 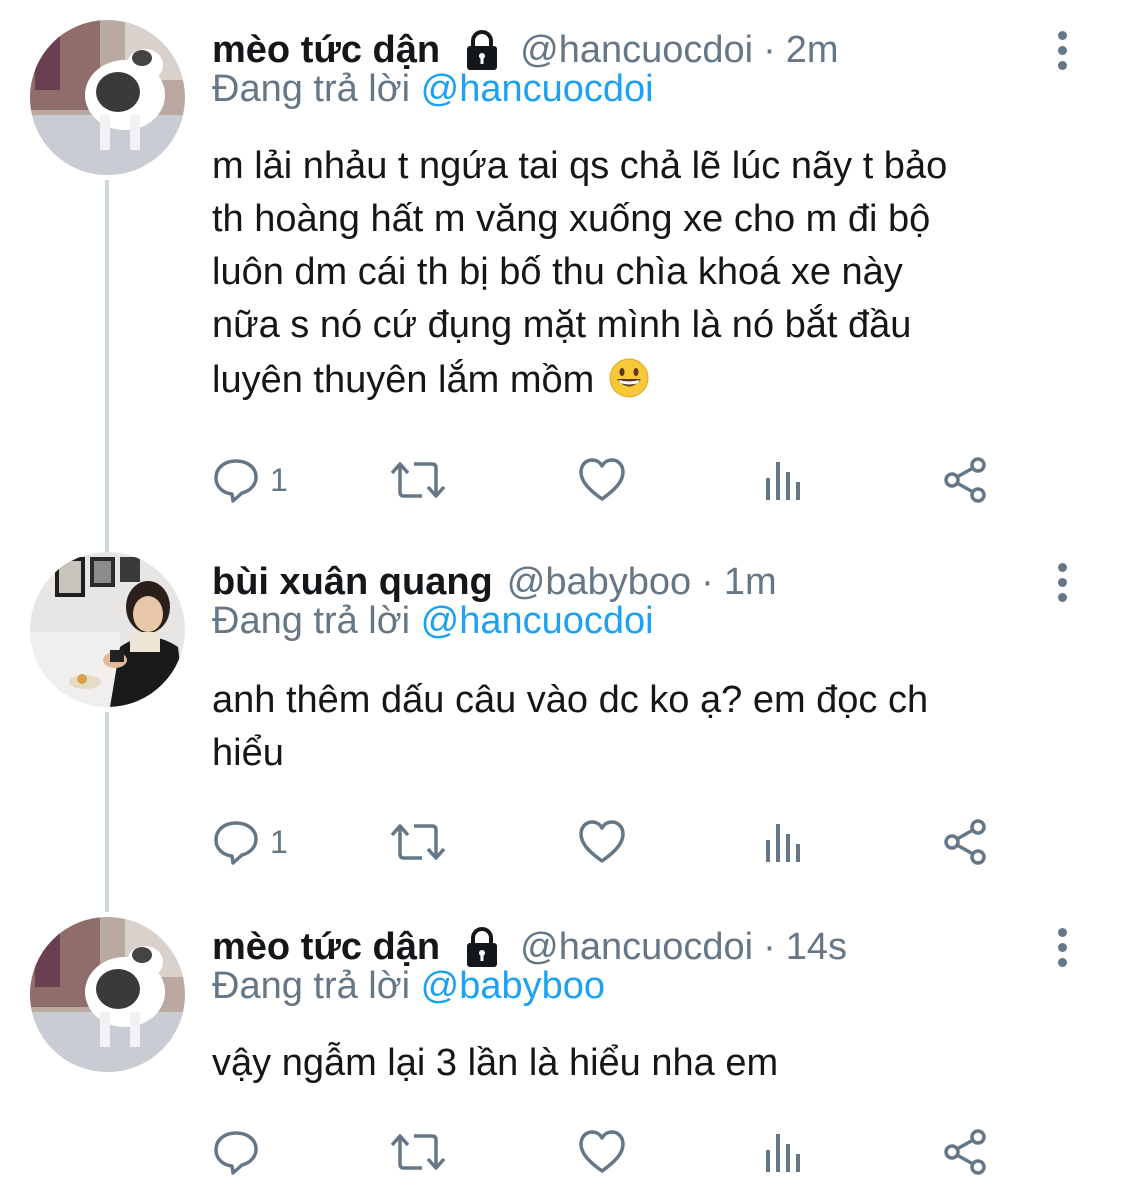 I want to click on reply-button, so click(x=241, y=1152).